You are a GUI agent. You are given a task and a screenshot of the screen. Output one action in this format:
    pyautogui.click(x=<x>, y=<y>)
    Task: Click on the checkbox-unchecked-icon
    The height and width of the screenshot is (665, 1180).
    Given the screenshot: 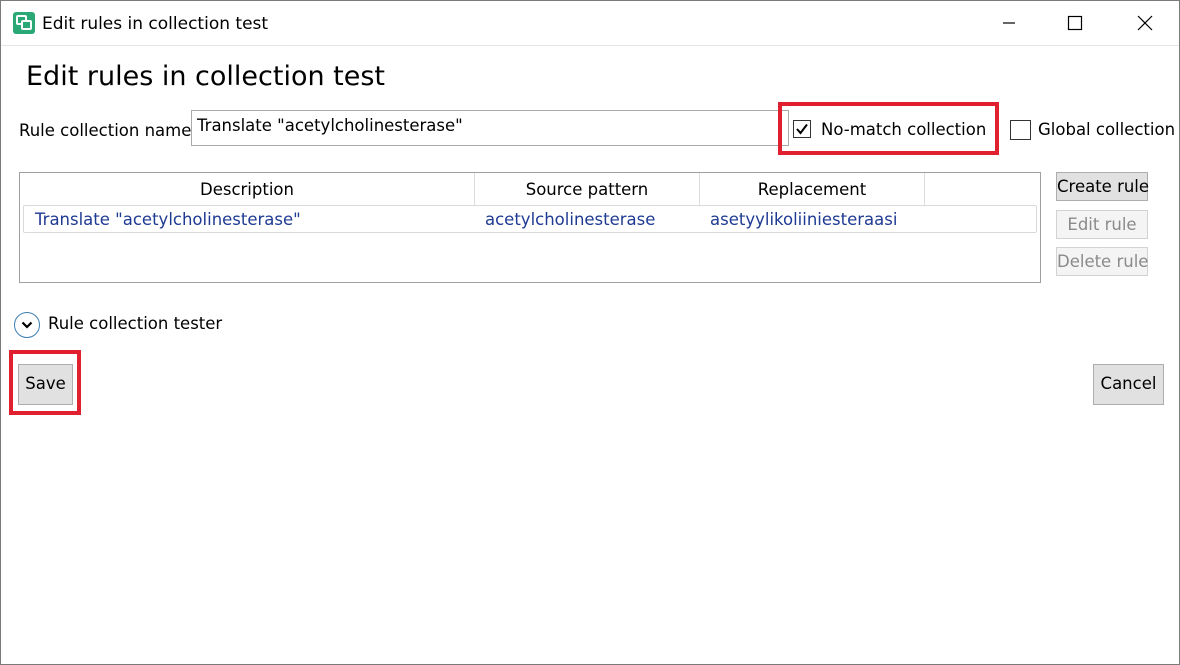 What is the action you would take?
    pyautogui.click(x=1020, y=130)
    